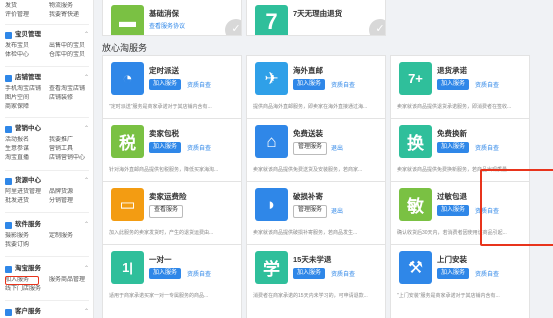  What do you see at coordinates (47, 181) in the screenshot?
I see `sidebar-section-sourcing: 货源中心 ⌃` at bounding box center [47, 181].